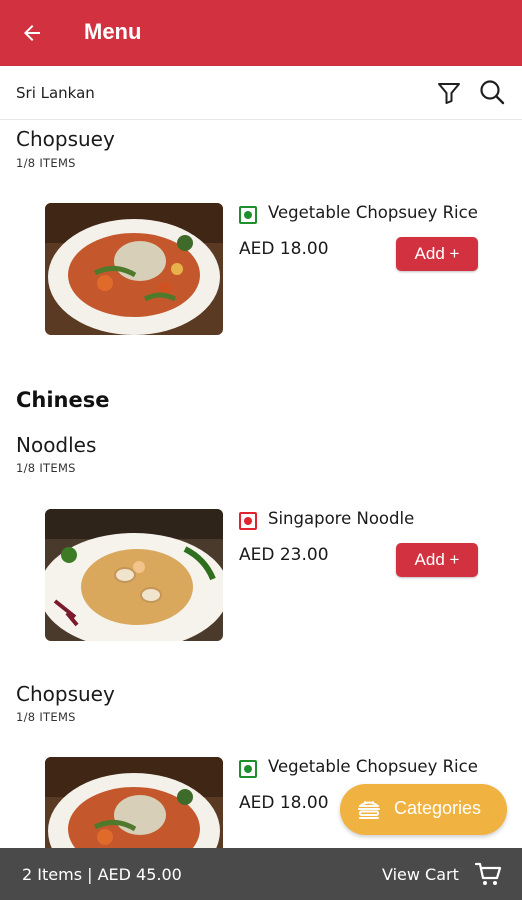 This screenshot has width=522, height=900. I want to click on arrow-left-icon, so click(32, 33).